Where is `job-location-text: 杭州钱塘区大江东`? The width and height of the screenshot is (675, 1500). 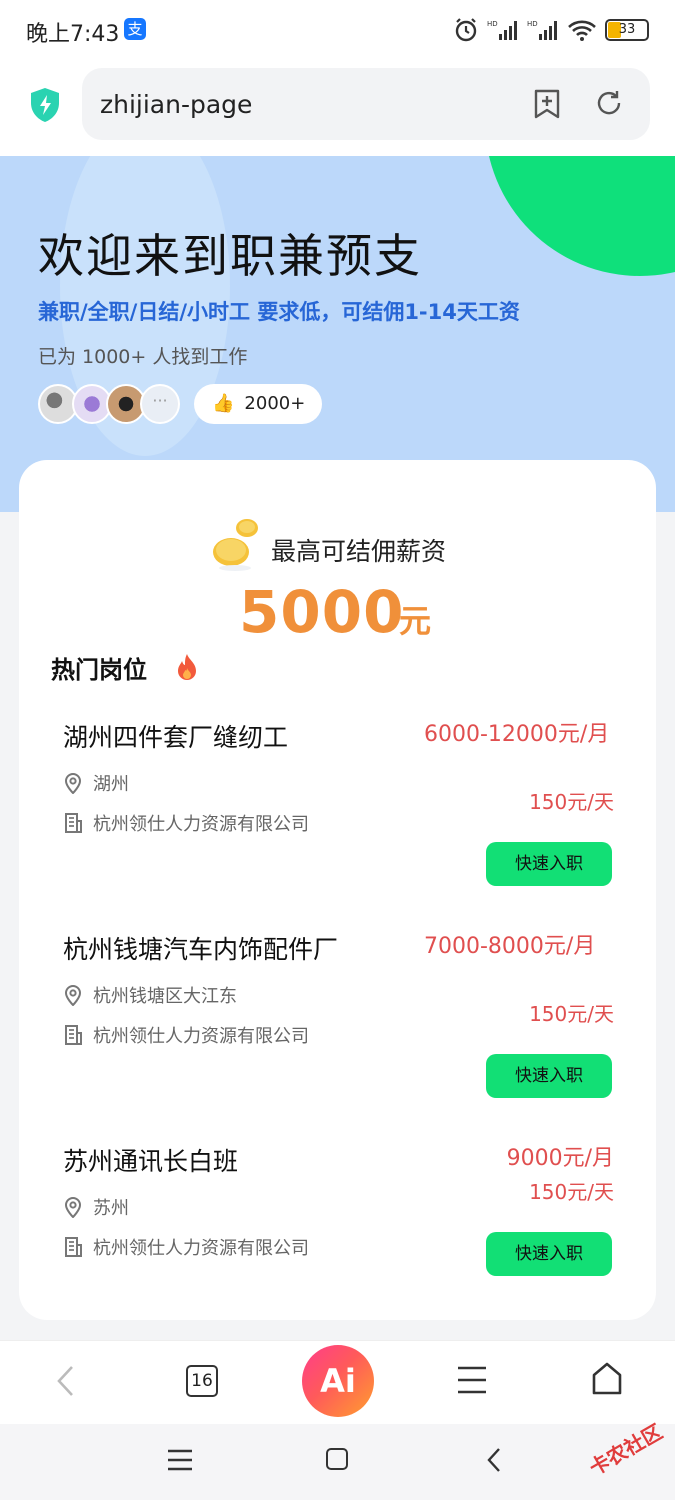 job-location-text: 杭州钱塘区大江东 is located at coordinates (165, 996).